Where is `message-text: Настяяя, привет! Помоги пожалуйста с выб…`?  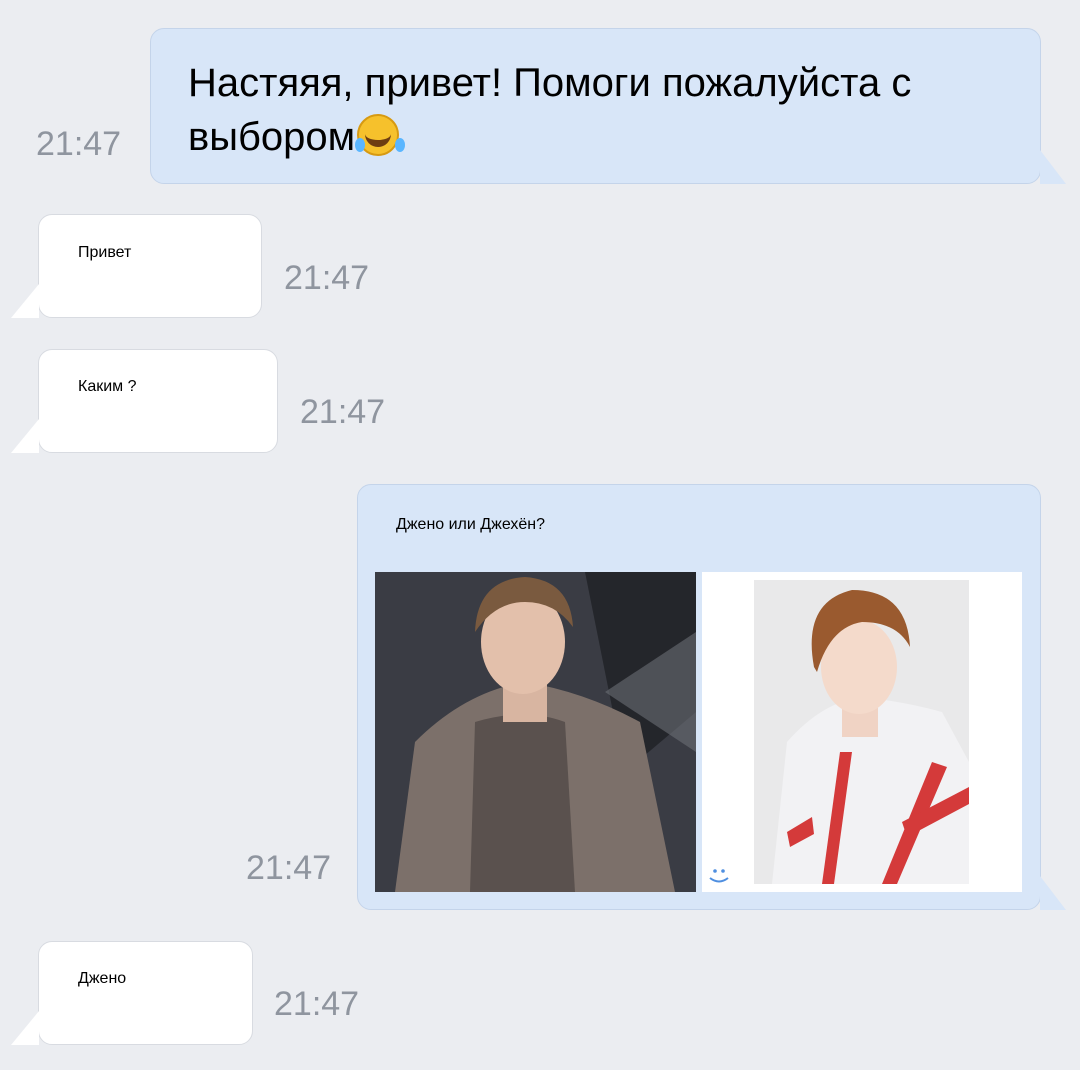
message-text: Настяяя, привет! Помоги пожалуйста с выб… is located at coordinates (549, 110).